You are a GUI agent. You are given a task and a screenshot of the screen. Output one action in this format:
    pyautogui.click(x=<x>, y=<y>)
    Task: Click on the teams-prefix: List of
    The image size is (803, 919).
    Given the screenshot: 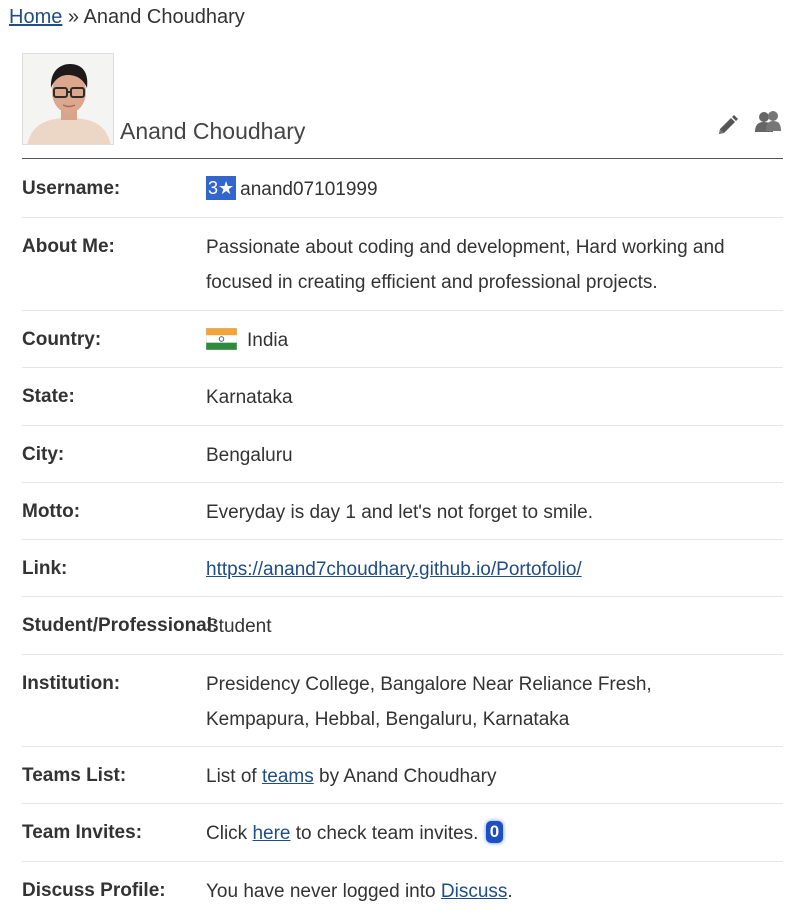 What is the action you would take?
    pyautogui.click(x=231, y=776)
    